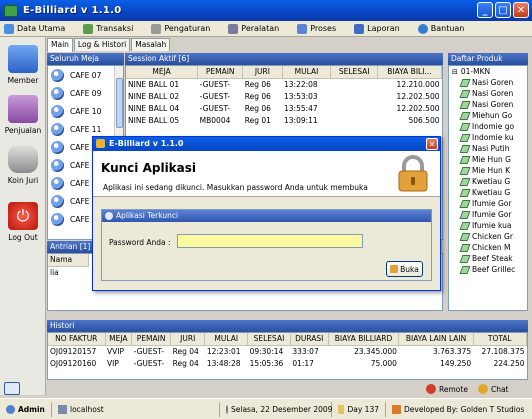  I want to click on column-header: BIAYA LAIN LAIN, so click(436, 339).